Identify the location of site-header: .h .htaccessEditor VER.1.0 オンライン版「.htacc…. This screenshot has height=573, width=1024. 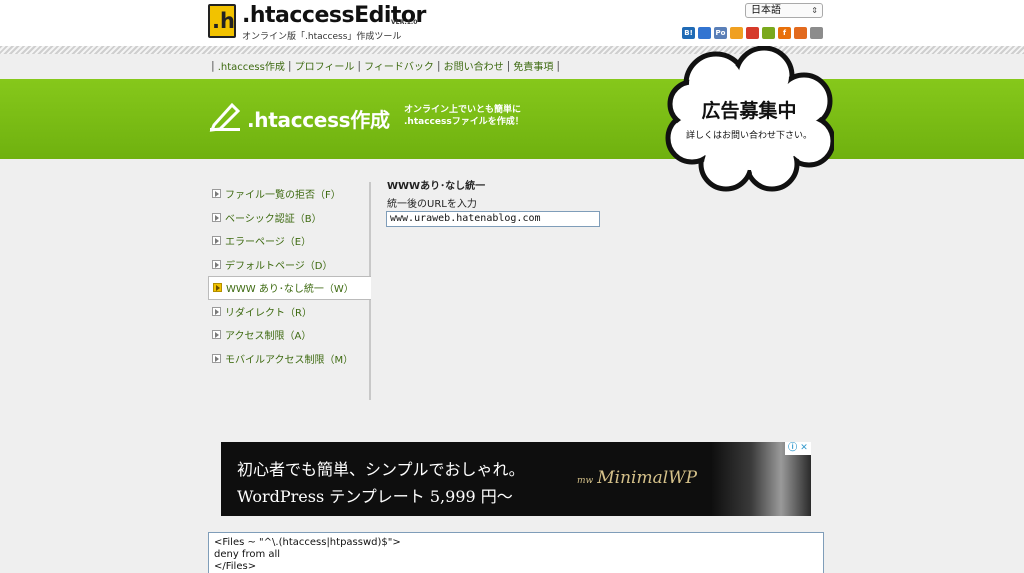
(512, 23).